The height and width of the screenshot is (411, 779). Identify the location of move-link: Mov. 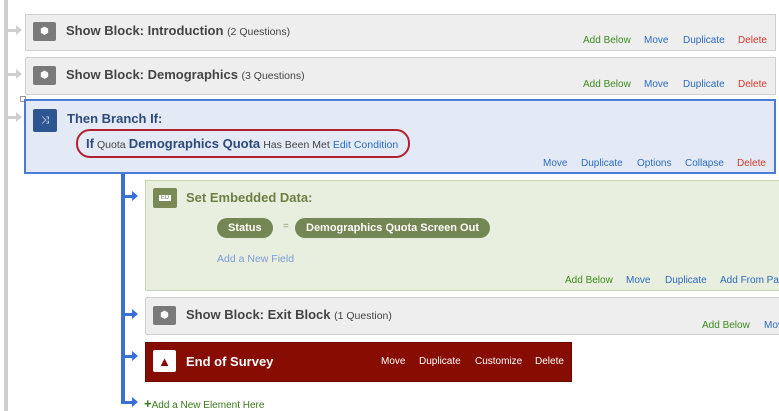
(771, 325).